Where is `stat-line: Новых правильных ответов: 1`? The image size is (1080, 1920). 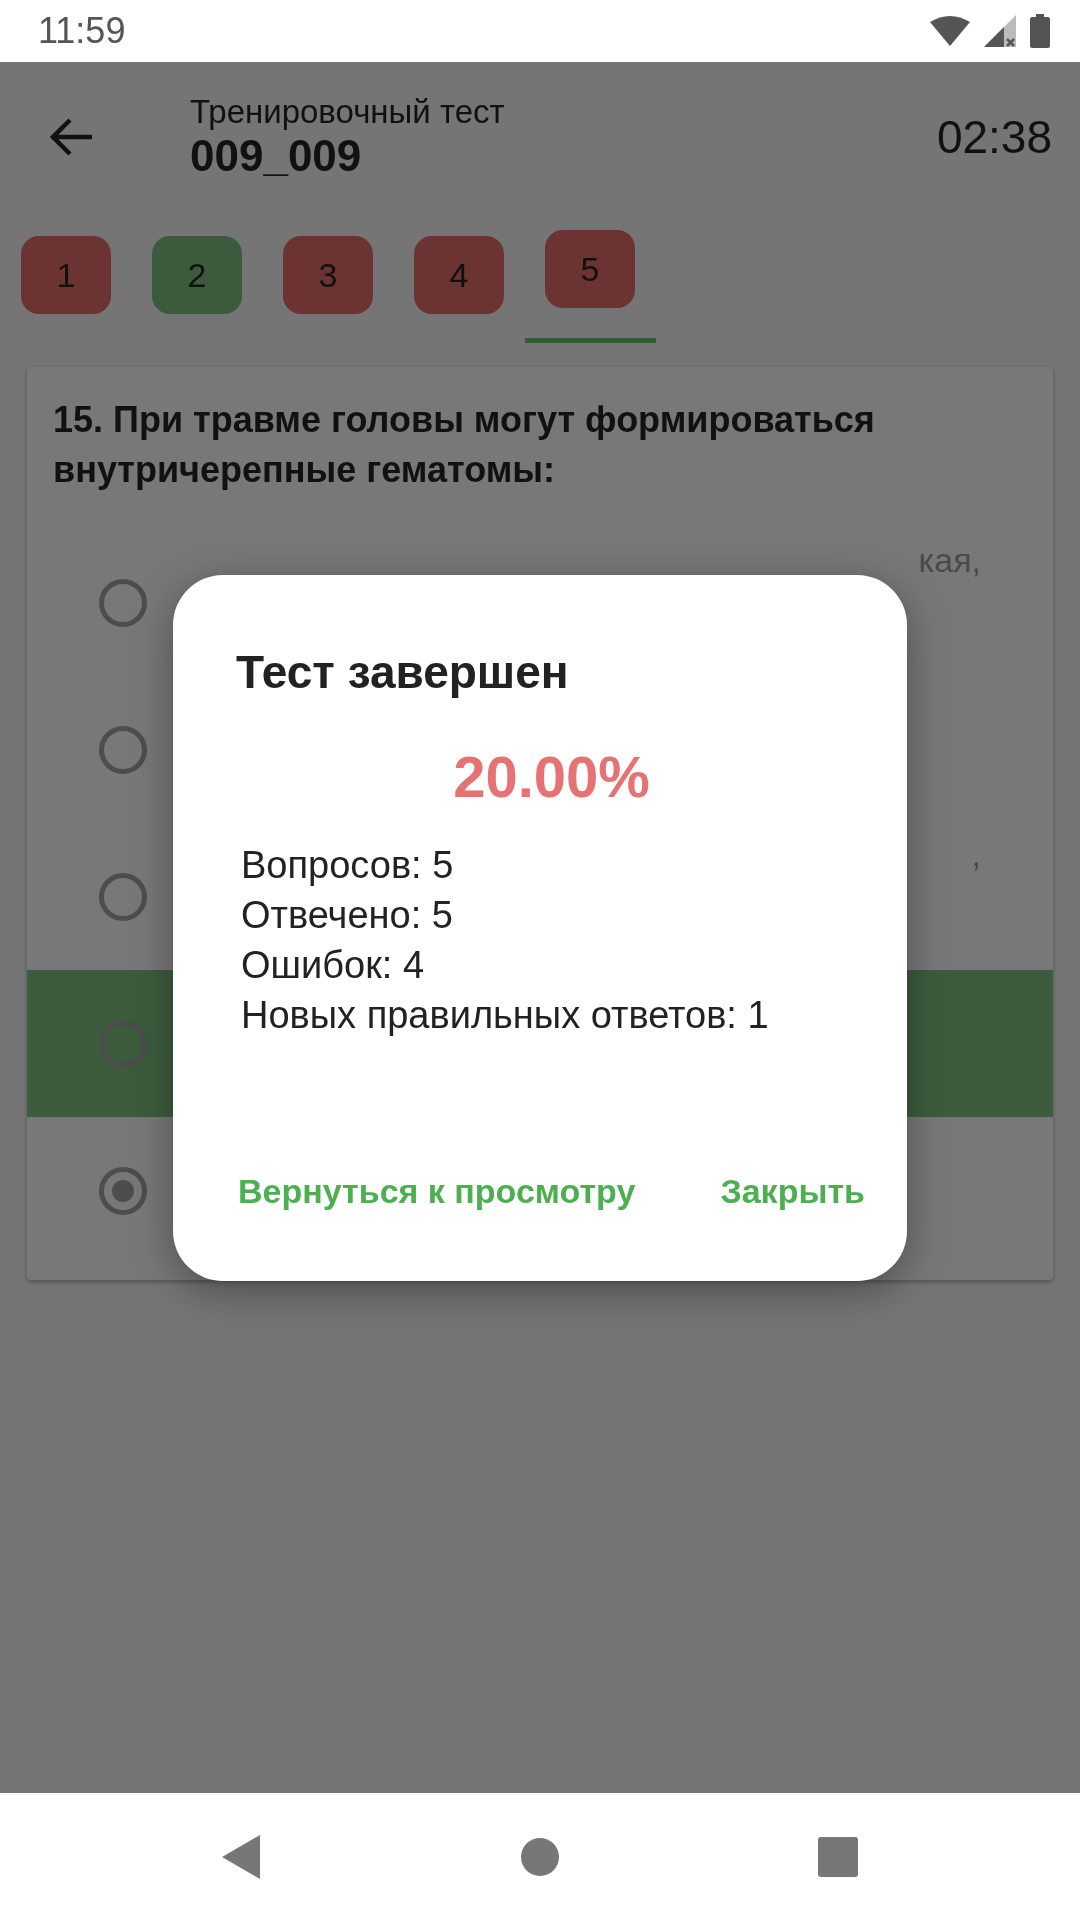 stat-line: Новых правильных ответов: 1 is located at coordinates (505, 1015).